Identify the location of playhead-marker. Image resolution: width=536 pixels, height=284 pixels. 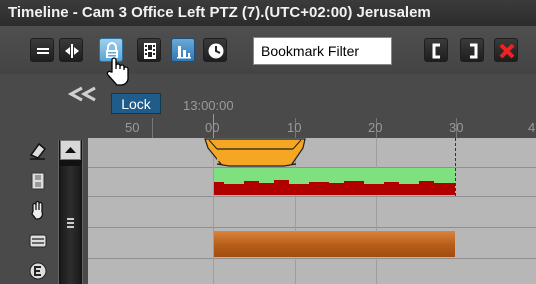
(455, 167).